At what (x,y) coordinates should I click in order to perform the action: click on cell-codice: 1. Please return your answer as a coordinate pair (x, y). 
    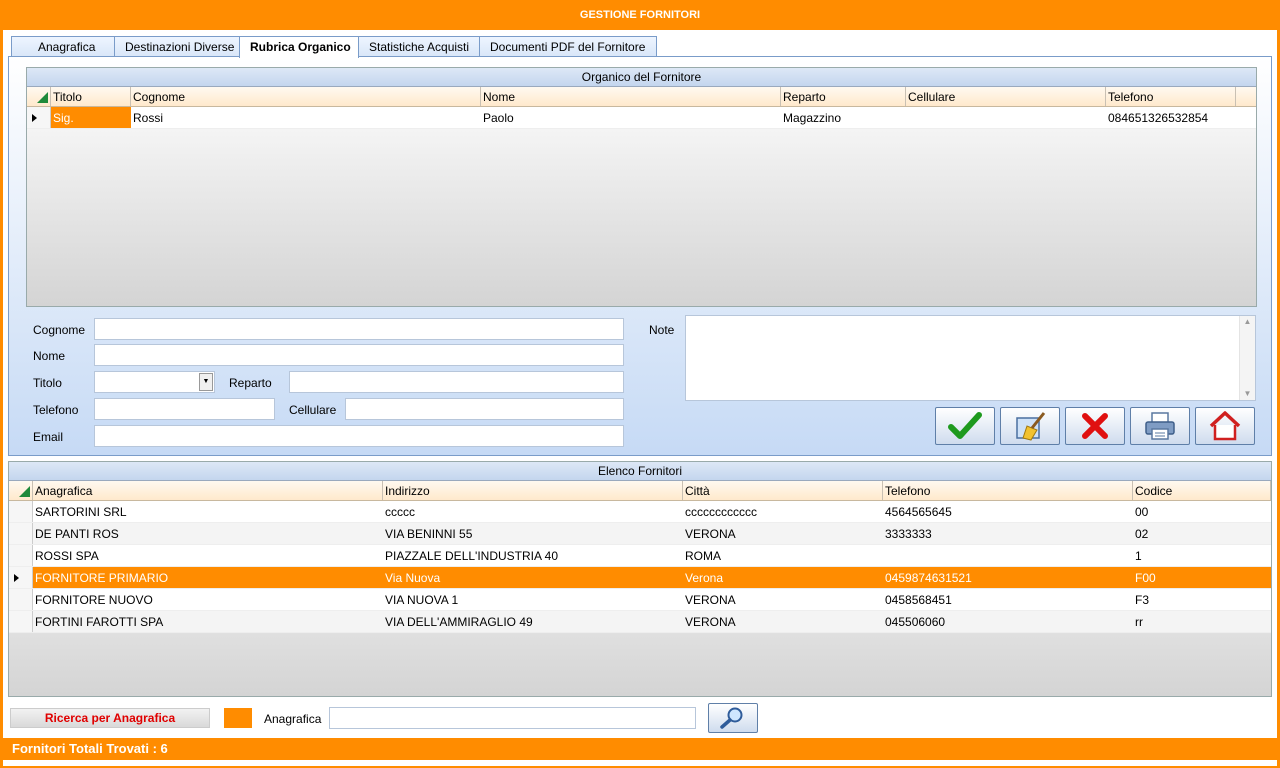
    Looking at the image, I should click on (1202, 555).